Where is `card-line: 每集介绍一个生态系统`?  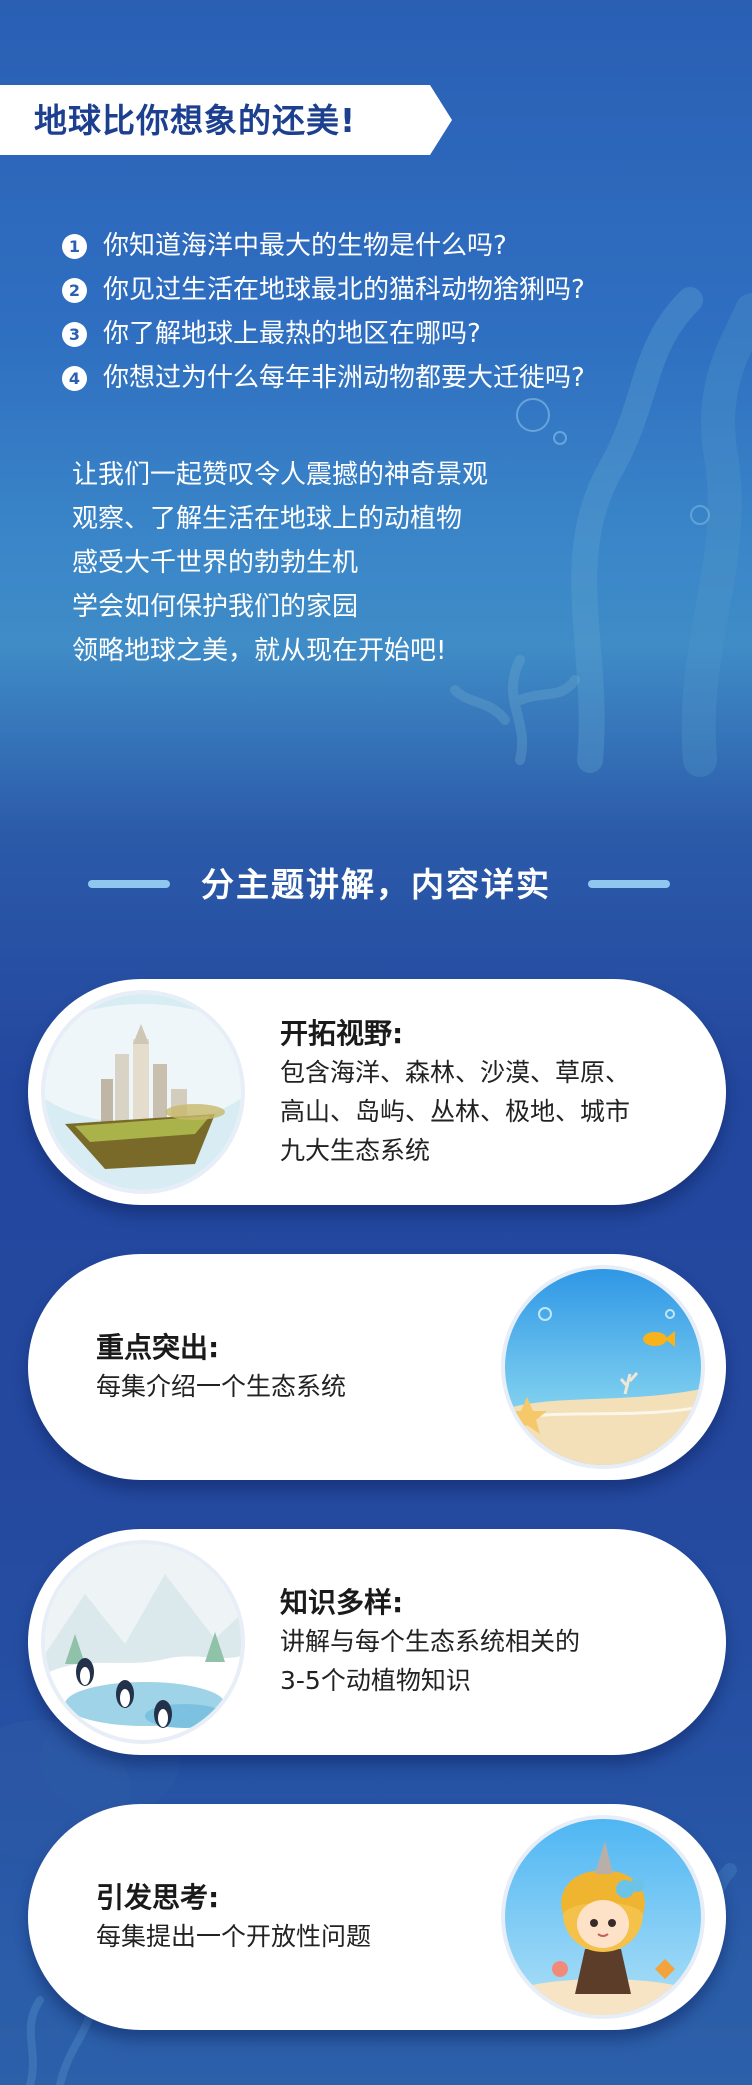 card-line: 每集介绍一个生态系统 is located at coordinates (221, 1386).